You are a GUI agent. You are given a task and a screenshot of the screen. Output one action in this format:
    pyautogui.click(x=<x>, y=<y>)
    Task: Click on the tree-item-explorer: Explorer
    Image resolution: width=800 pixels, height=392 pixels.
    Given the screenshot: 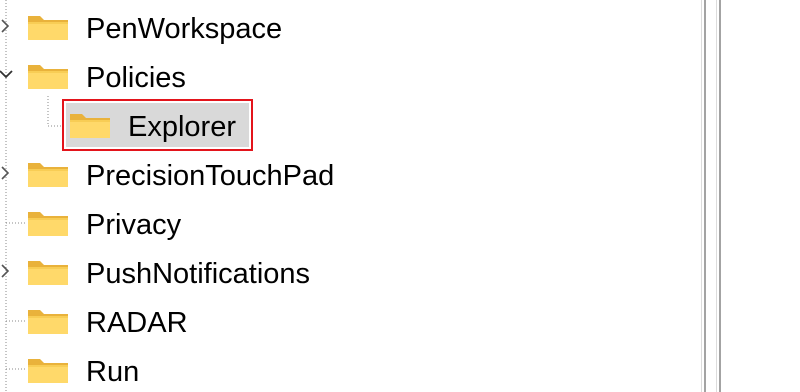 What is the action you would take?
    pyautogui.click(x=400, y=124)
    